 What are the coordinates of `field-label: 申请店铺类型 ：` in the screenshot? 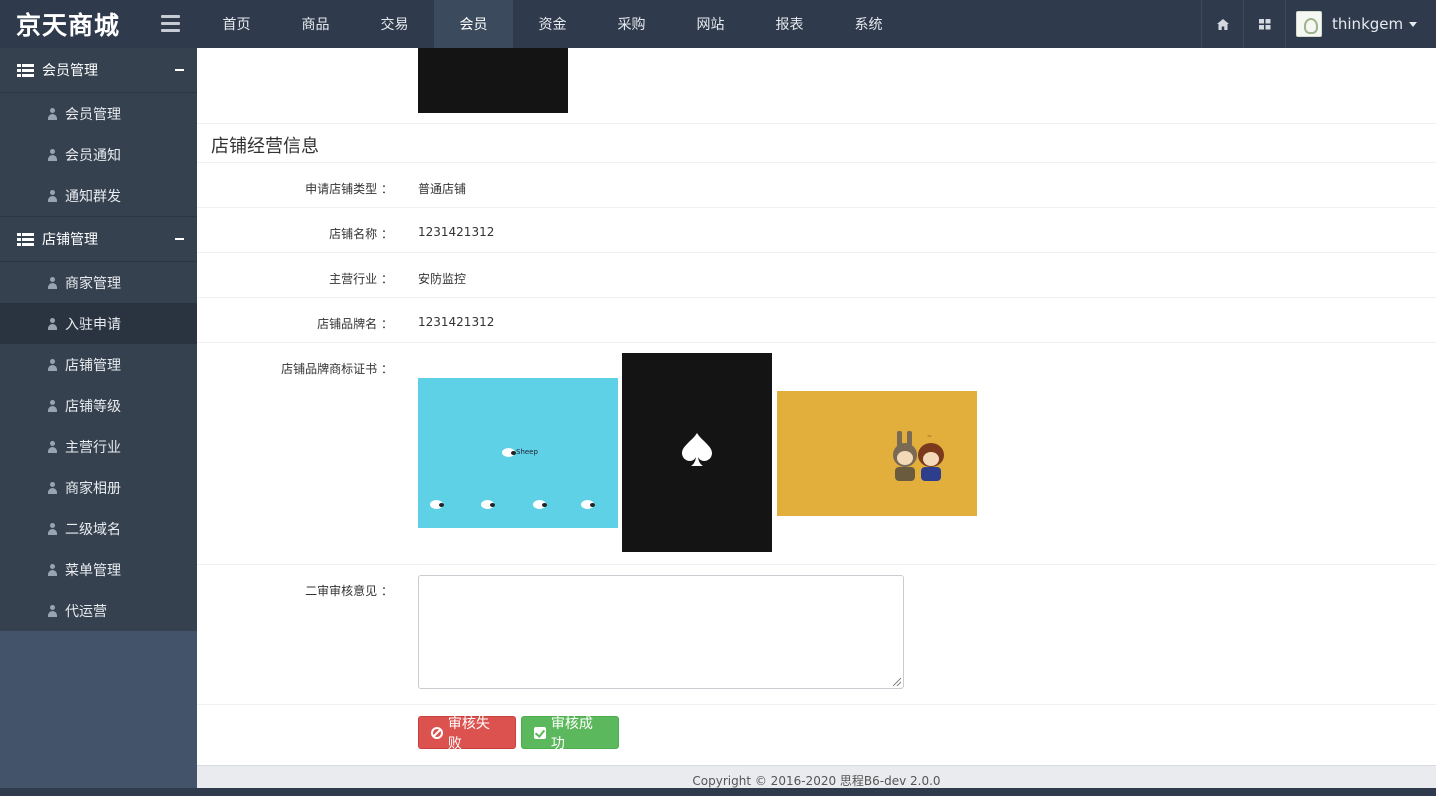 It's located at (349, 189).